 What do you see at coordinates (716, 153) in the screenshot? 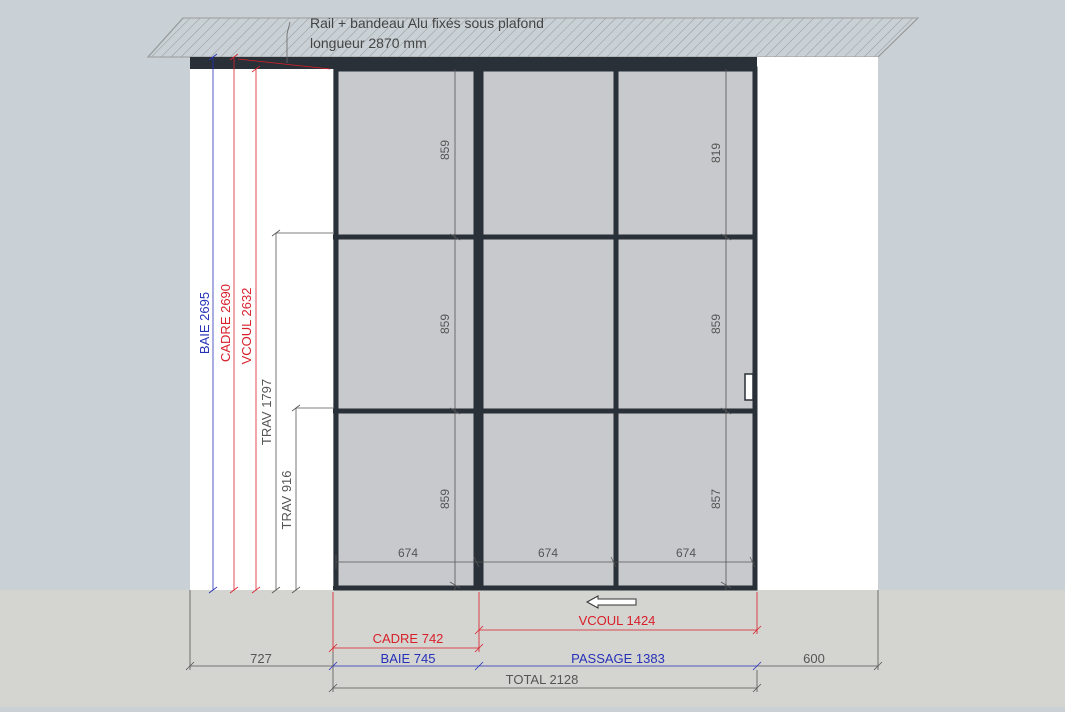
I see `pane-height-slide-1: 819` at bounding box center [716, 153].